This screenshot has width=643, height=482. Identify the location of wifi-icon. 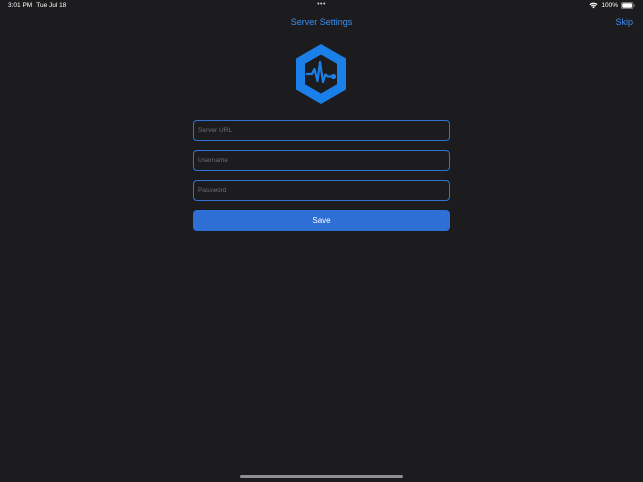
(593, 5).